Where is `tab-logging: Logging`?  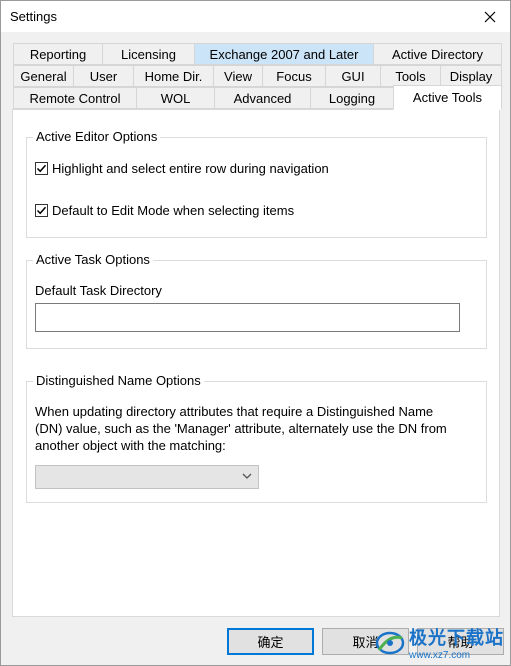 tab-logging: Logging is located at coordinates (352, 98).